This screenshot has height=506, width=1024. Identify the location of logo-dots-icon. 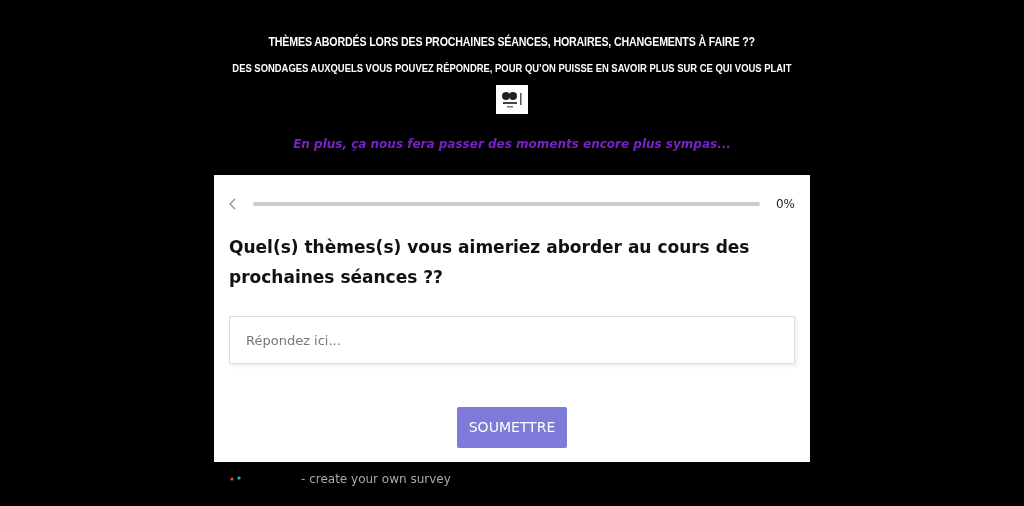
(236, 479).